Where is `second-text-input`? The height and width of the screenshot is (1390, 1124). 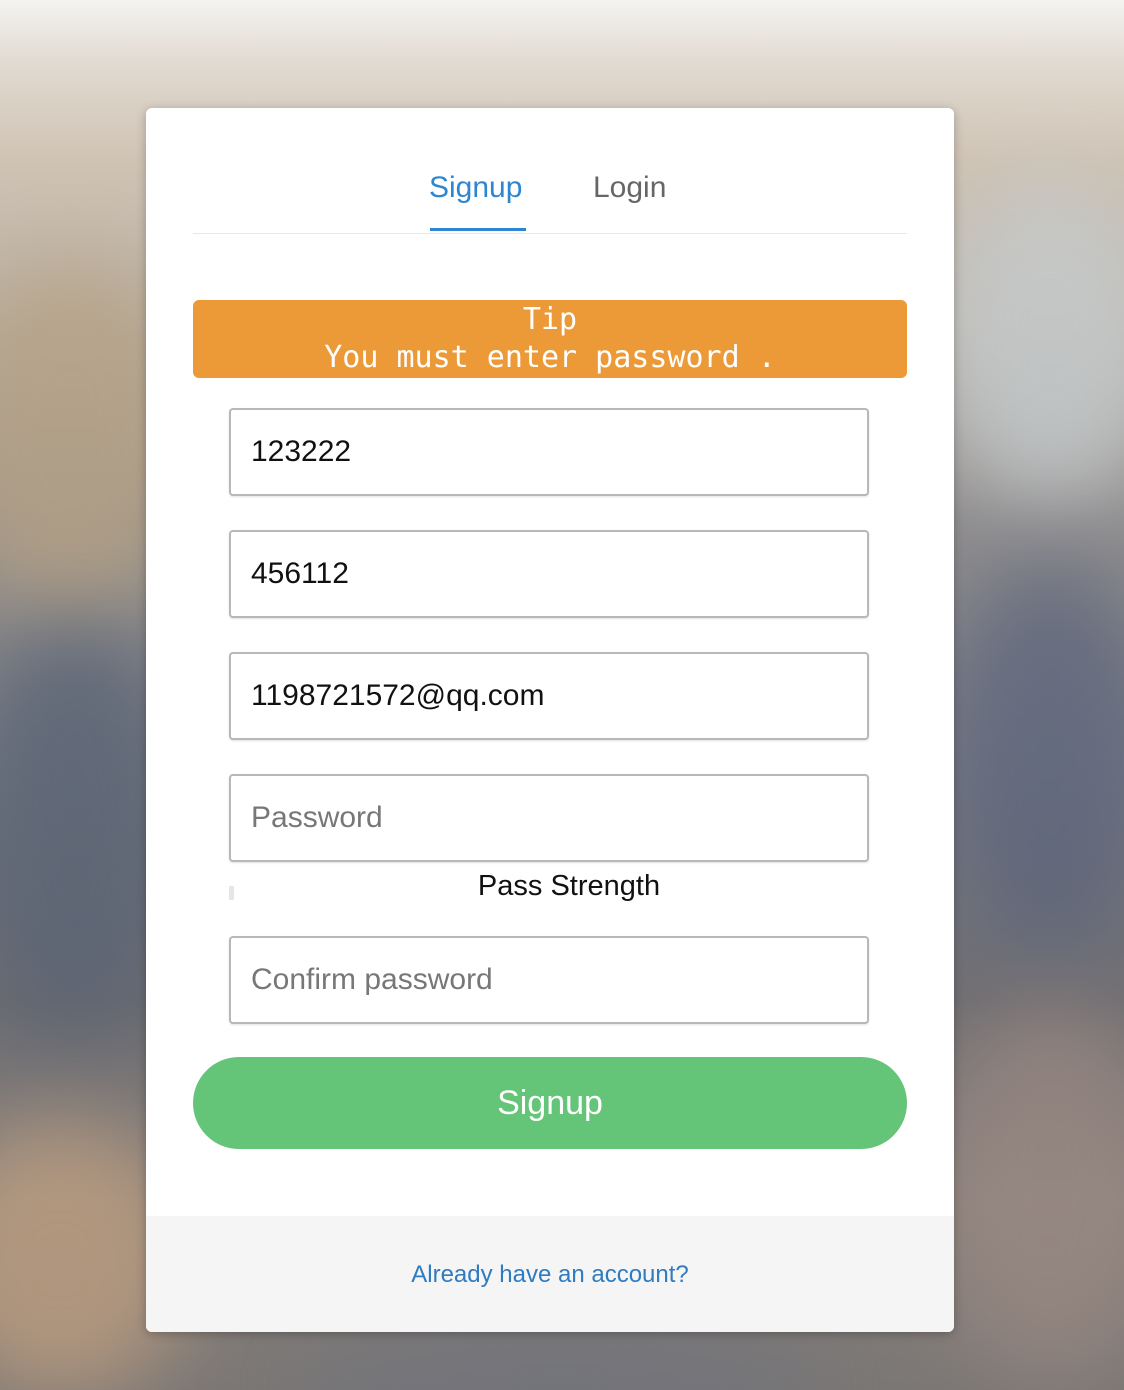
second-text-input is located at coordinates (549, 574).